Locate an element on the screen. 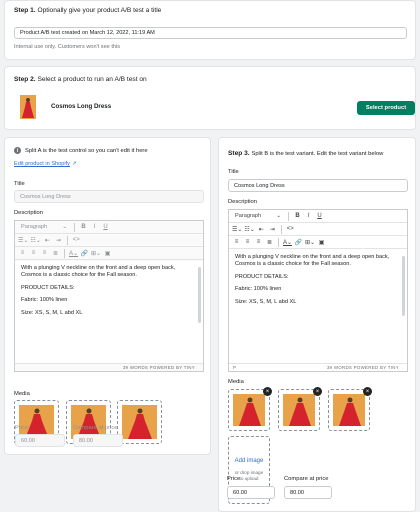 The height and width of the screenshot is (512, 420). description-paragraph: Size: XS, S, M, L abd XL is located at coordinates (266, 301).